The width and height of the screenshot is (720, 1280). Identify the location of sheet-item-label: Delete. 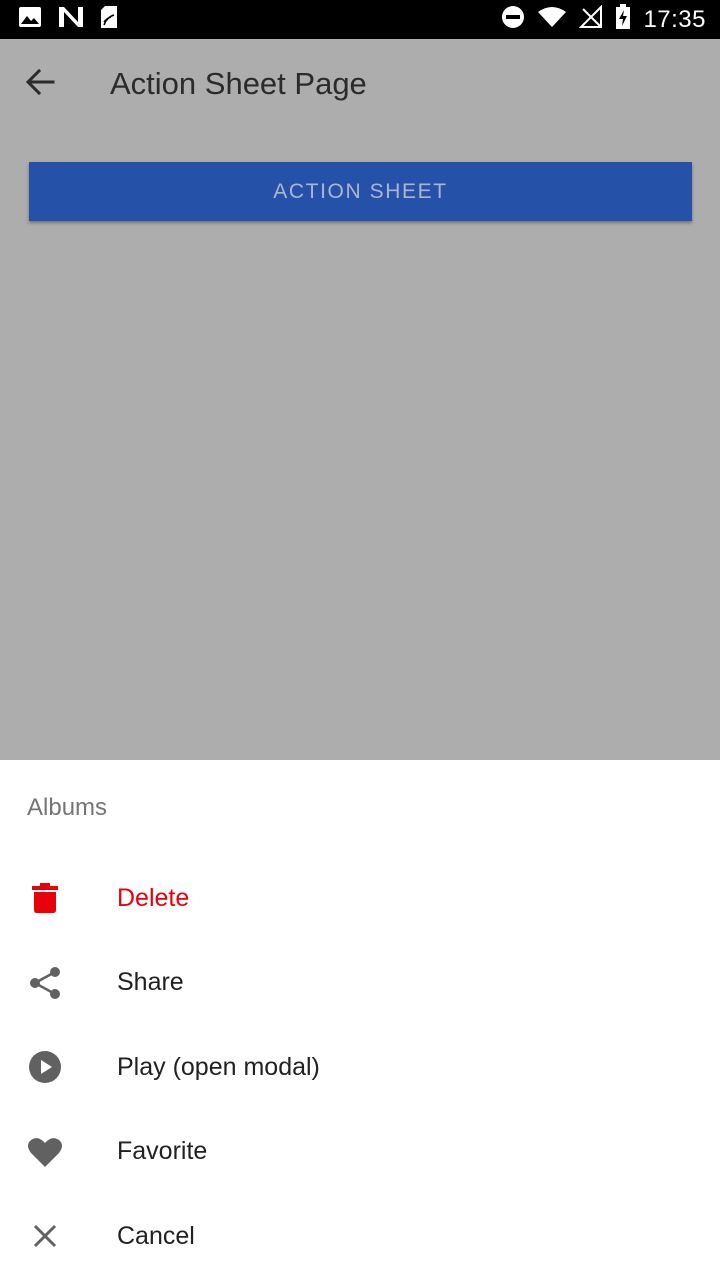
(153, 897).